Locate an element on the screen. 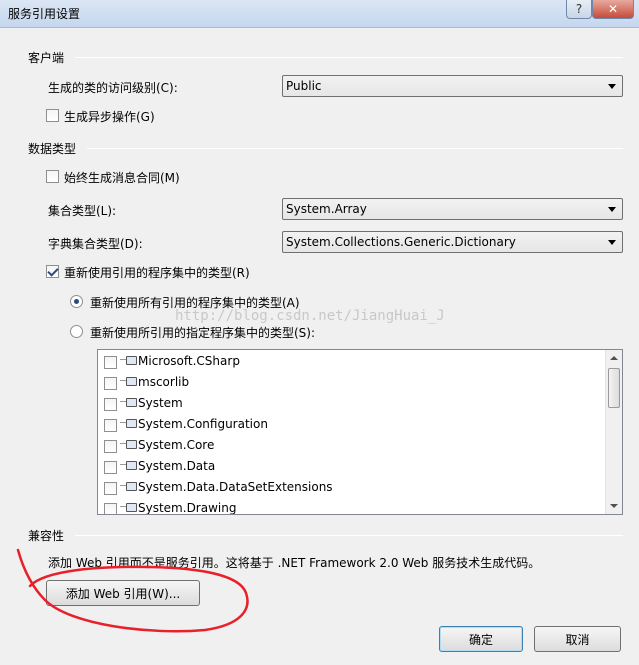  reuse-all-radio is located at coordinates (76, 301).